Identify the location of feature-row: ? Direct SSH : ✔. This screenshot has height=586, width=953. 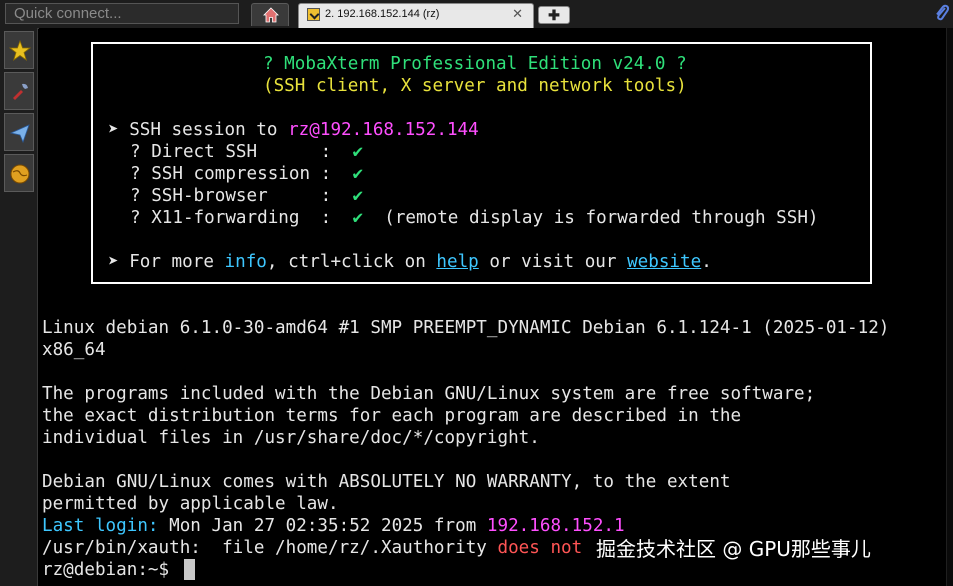
(247, 152).